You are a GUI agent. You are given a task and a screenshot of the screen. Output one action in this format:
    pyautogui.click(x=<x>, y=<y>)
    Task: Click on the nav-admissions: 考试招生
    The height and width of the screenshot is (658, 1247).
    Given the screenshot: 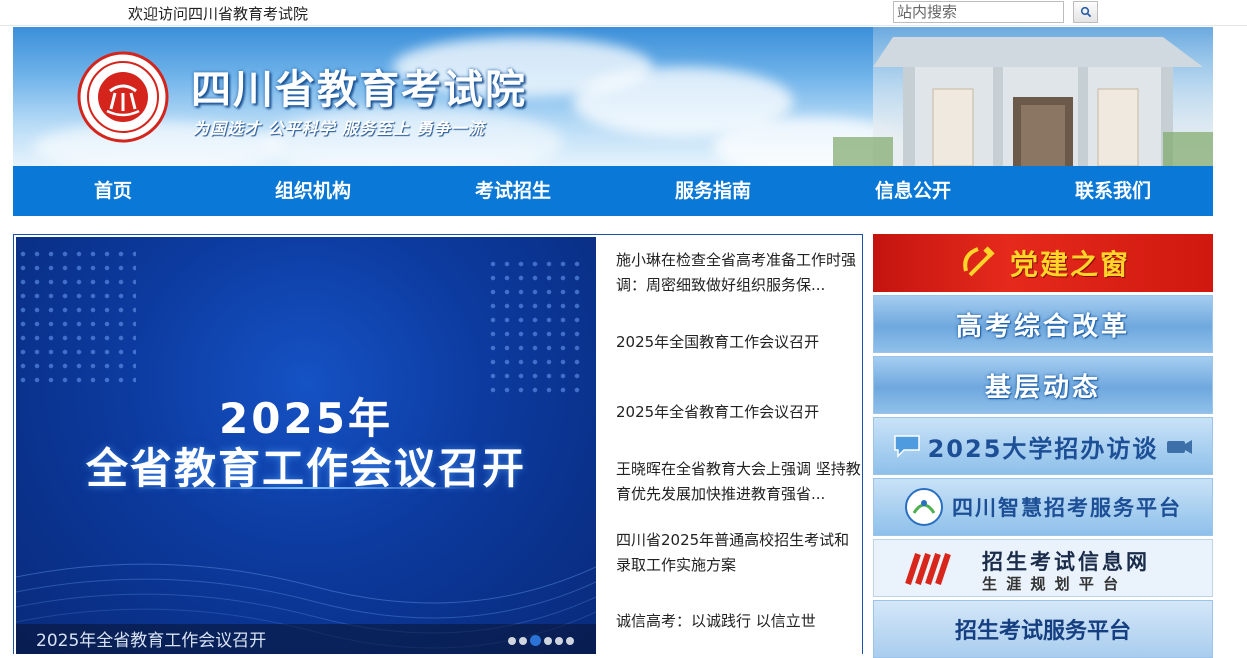 What is the action you would take?
    pyautogui.click(x=513, y=191)
    